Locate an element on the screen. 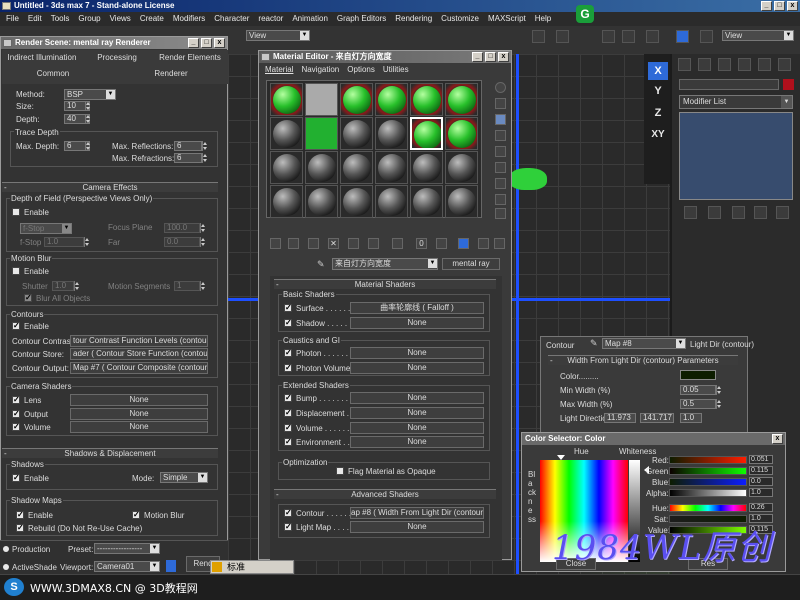 This screenshot has height=600, width=800. view-dropdown-right: View ▼ is located at coordinates (758, 35).